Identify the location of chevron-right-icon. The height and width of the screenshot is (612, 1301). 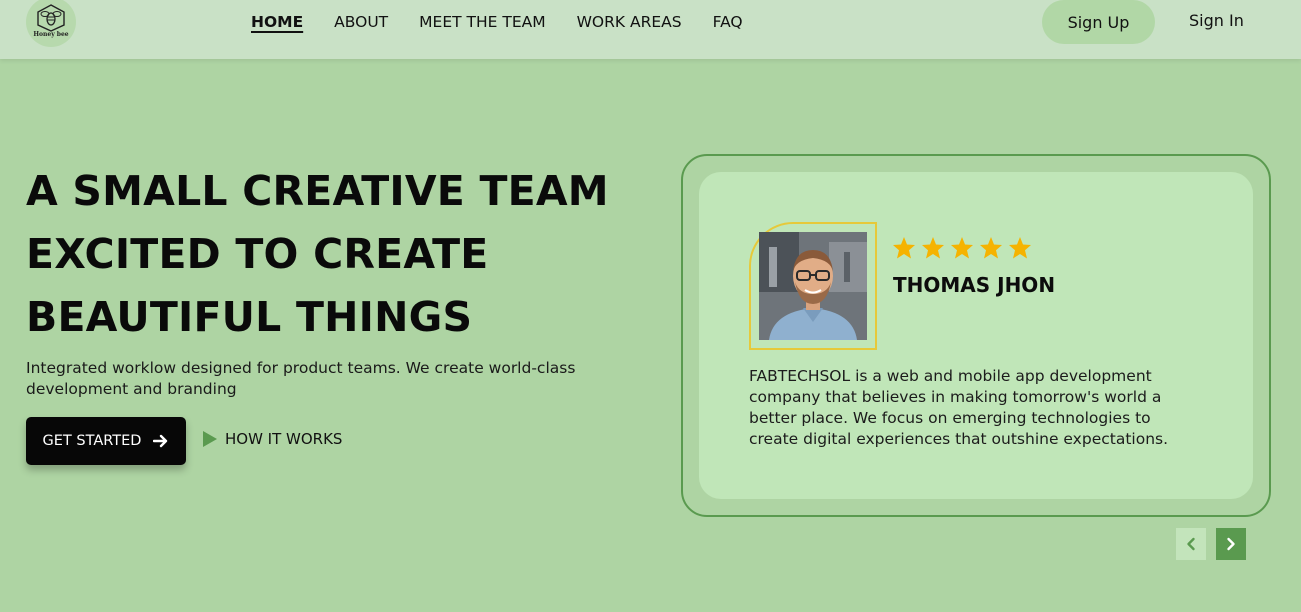
(1231, 544).